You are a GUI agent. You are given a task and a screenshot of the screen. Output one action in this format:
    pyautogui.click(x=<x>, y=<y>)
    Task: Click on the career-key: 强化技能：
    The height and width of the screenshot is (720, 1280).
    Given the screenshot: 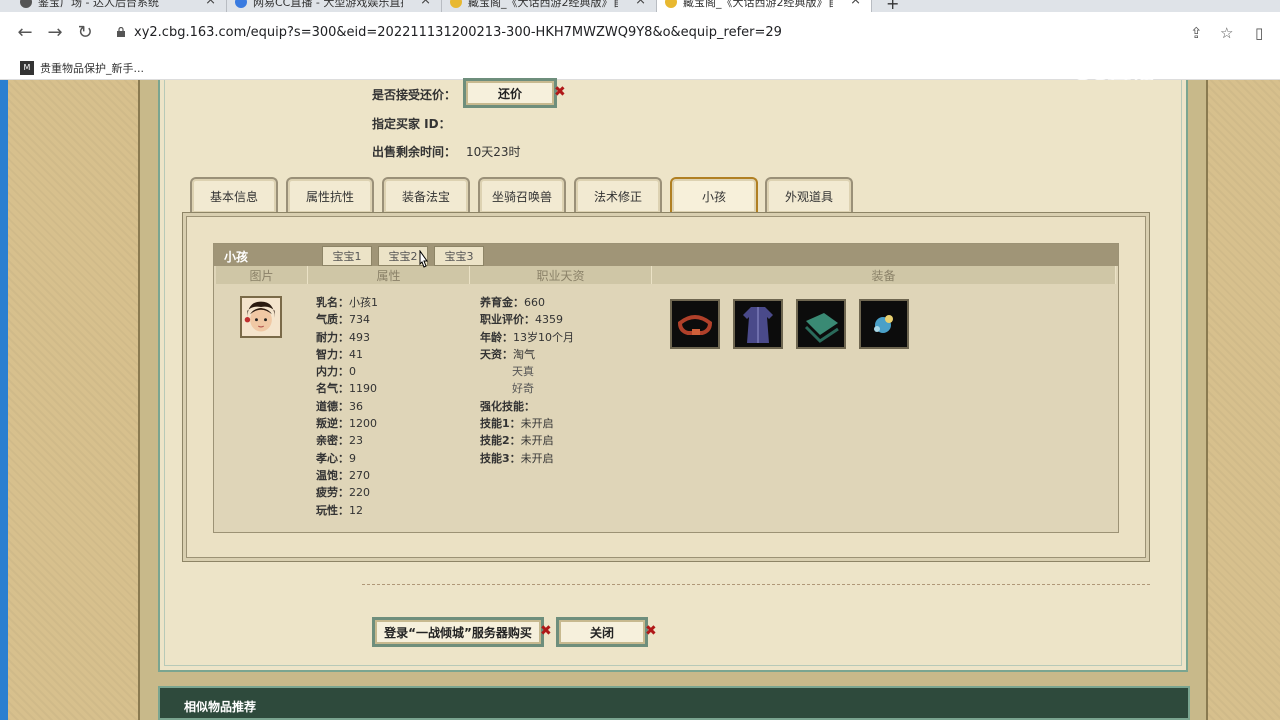 What is the action you would take?
    pyautogui.click(x=507, y=406)
    